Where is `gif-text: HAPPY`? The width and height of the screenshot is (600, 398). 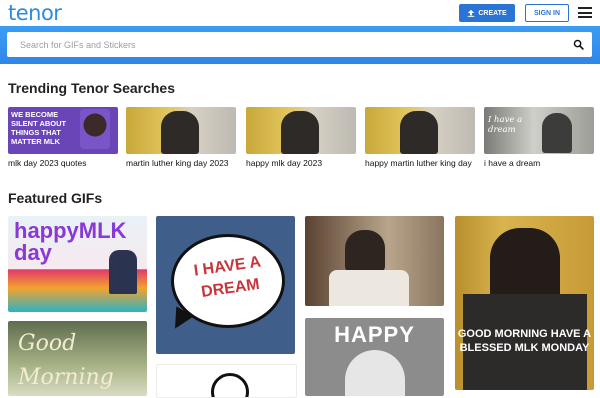 gif-text: HAPPY is located at coordinates (374, 334).